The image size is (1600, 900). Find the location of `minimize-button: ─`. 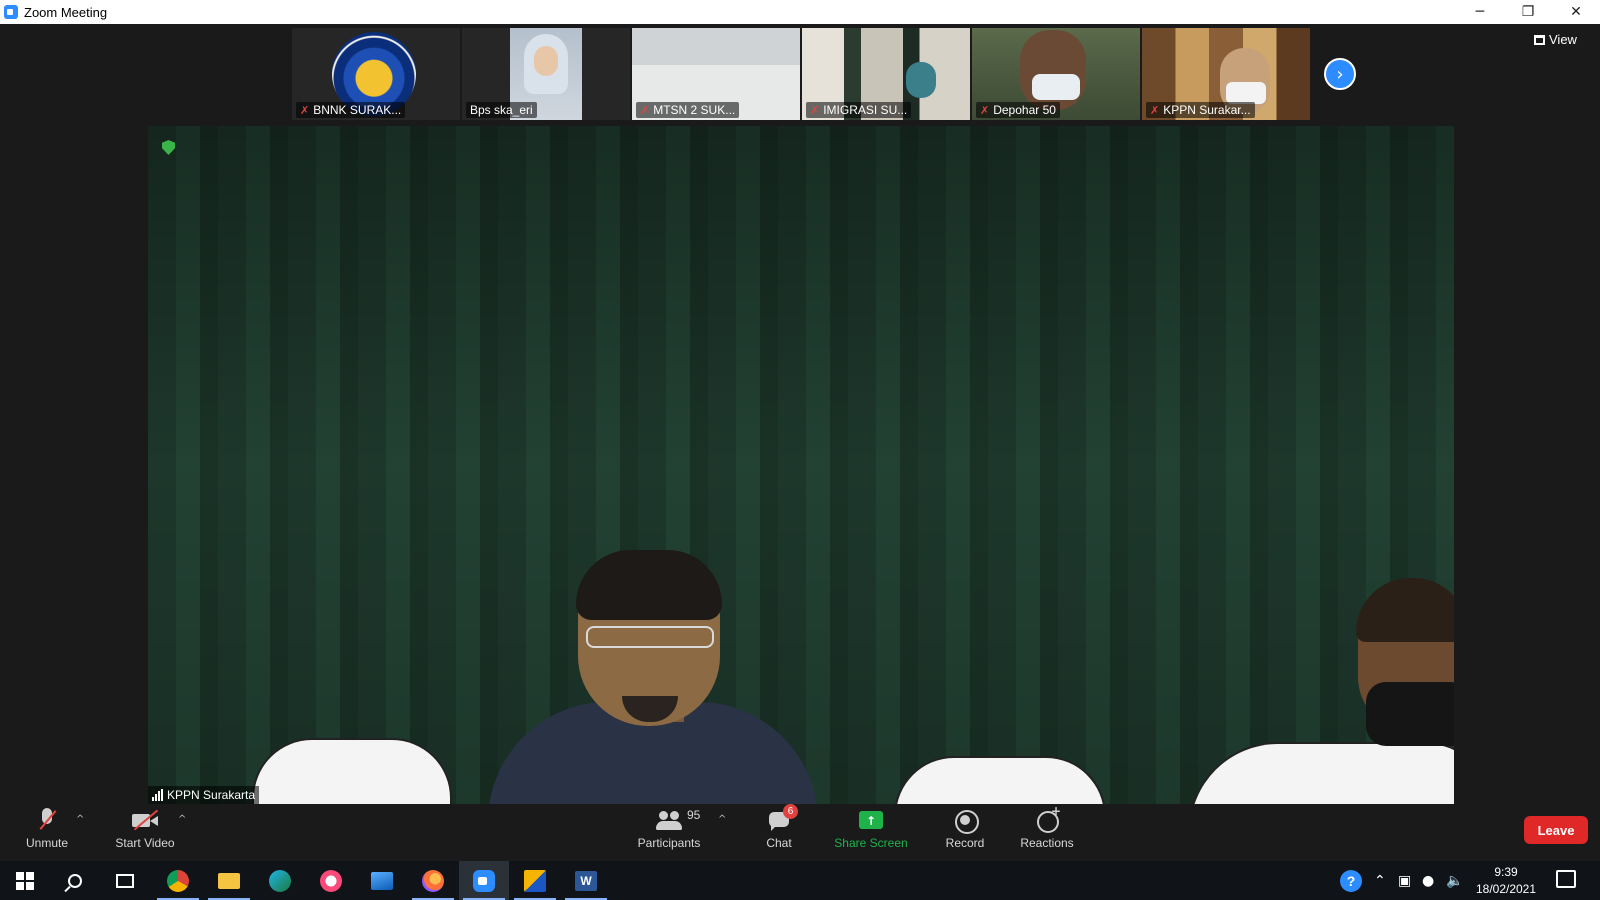

minimize-button: ─ is located at coordinates (1480, 12).